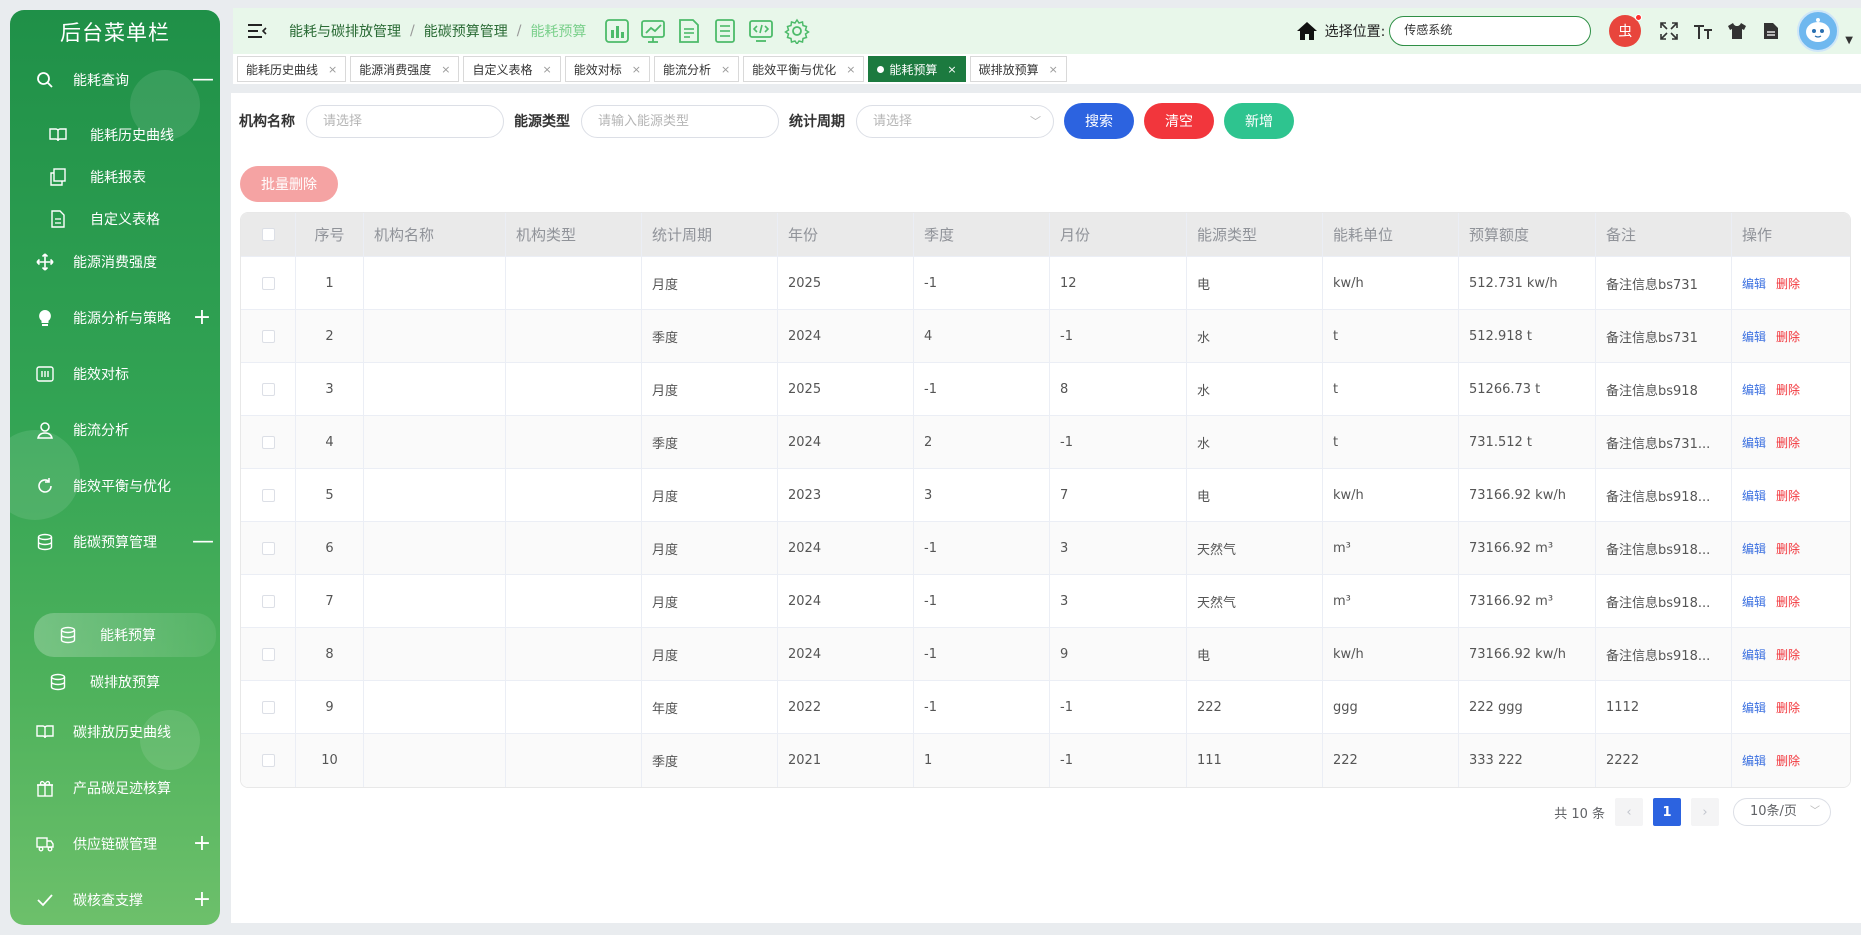  Describe the element at coordinates (115, 682) in the screenshot. I see `sidebar-item-carbon-emission-budget: 碳排放预算` at that location.